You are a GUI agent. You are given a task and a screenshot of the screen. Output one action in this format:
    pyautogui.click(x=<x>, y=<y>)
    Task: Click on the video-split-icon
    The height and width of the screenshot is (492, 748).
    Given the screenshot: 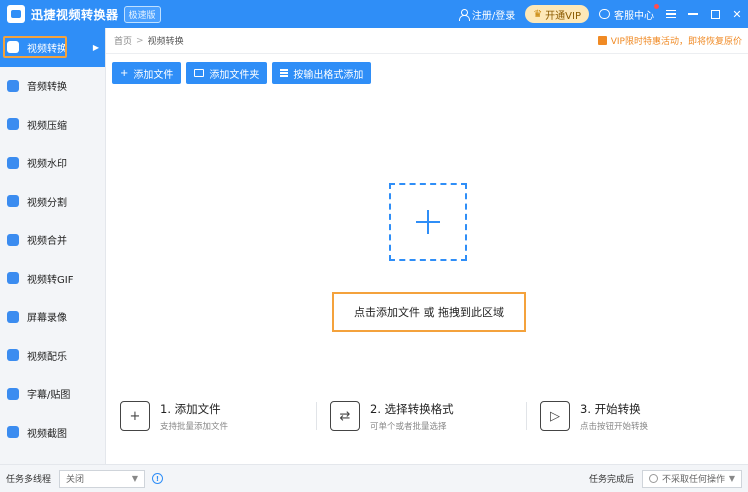 What is the action you would take?
    pyautogui.click(x=13, y=201)
    